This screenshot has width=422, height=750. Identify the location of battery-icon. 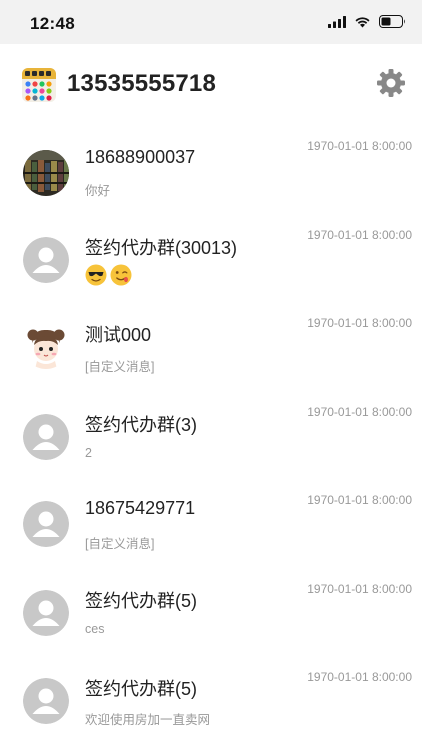
(392, 21).